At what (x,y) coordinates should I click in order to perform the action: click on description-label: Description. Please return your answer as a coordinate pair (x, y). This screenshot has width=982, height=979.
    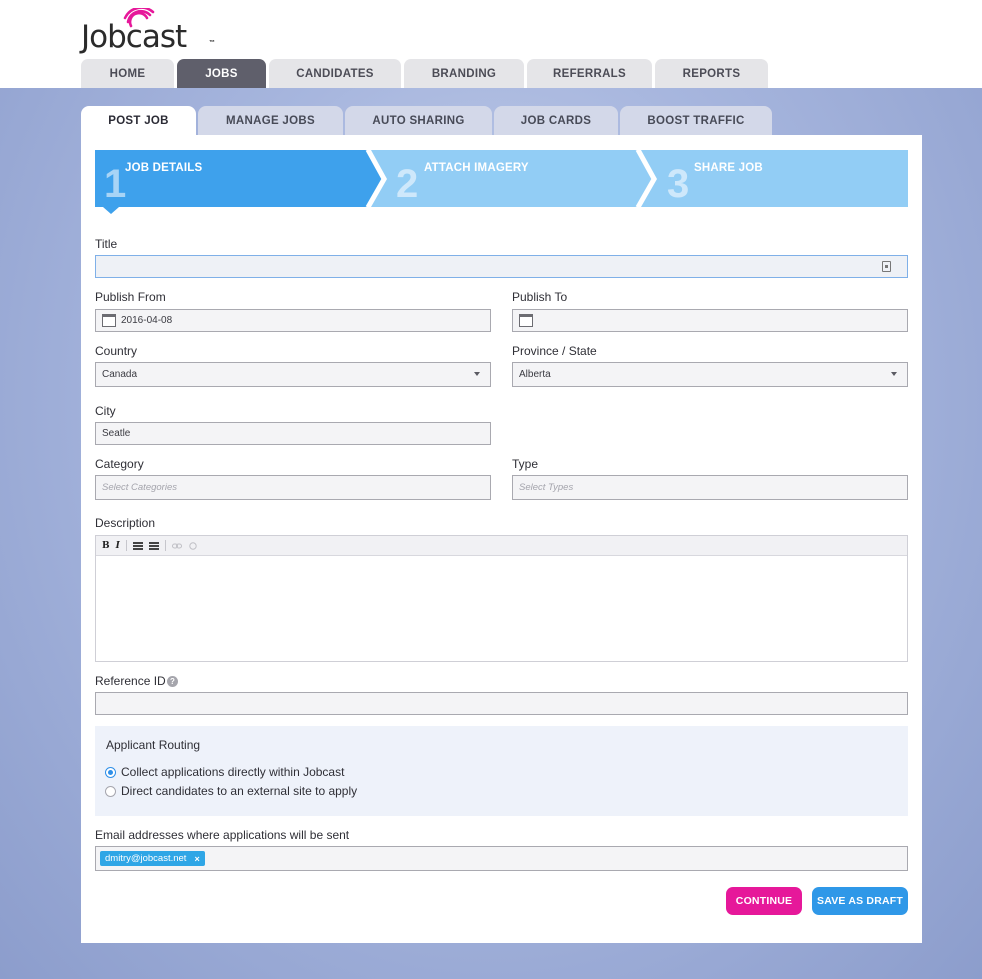
    Looking at the image, I should click on (125, 523).